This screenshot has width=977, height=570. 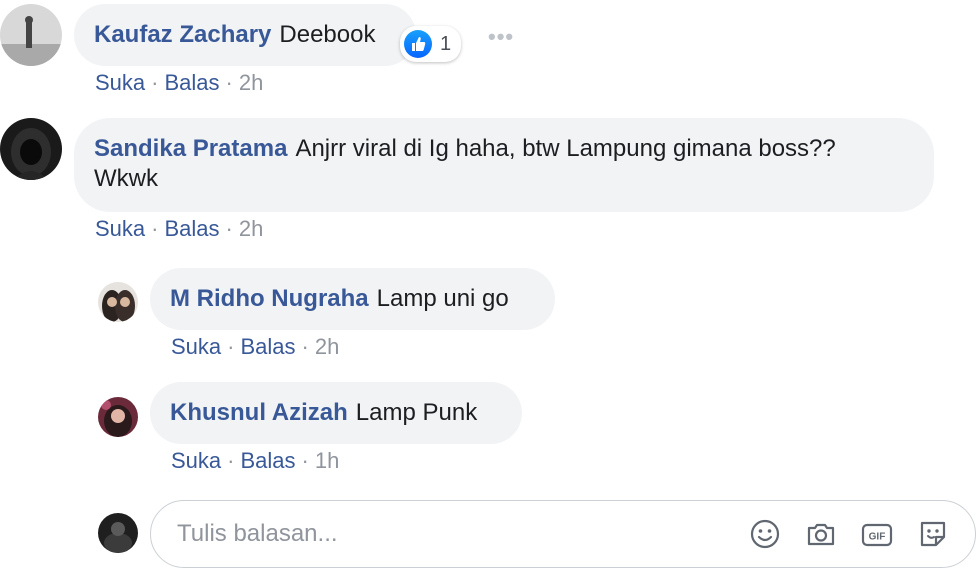 I want to click on gif-label: GIF, so click(x=877, y=537).